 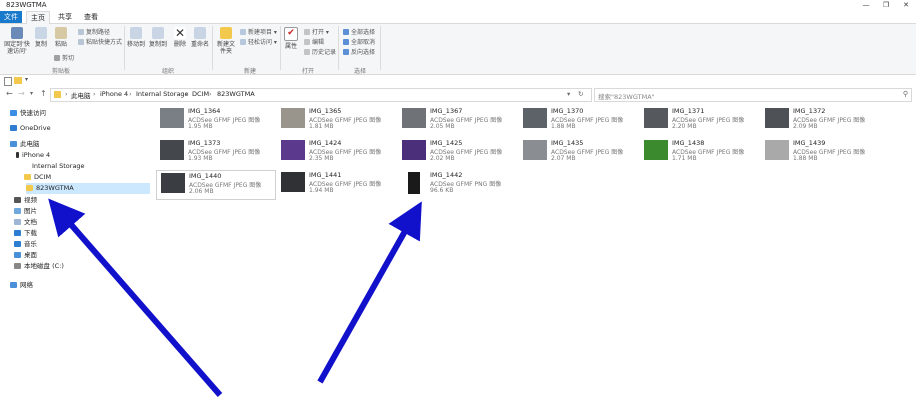 I want to click on file-name: IMG_1438, so click(x=688, y=143).